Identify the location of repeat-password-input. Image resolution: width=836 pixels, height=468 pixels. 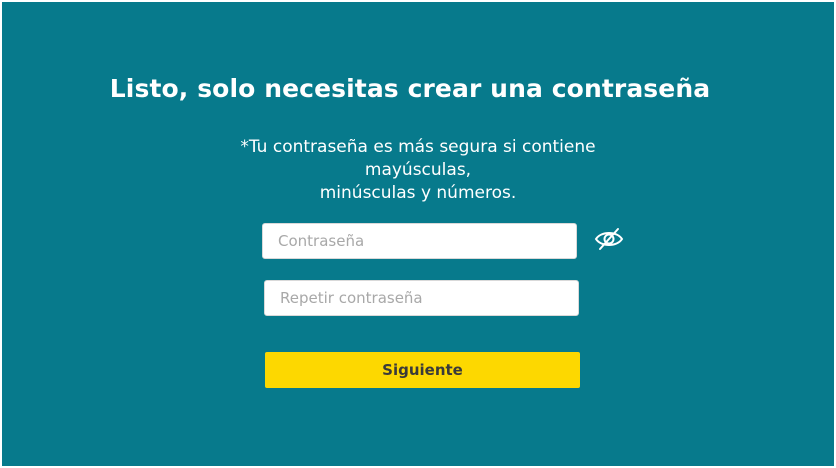
(421, 298).